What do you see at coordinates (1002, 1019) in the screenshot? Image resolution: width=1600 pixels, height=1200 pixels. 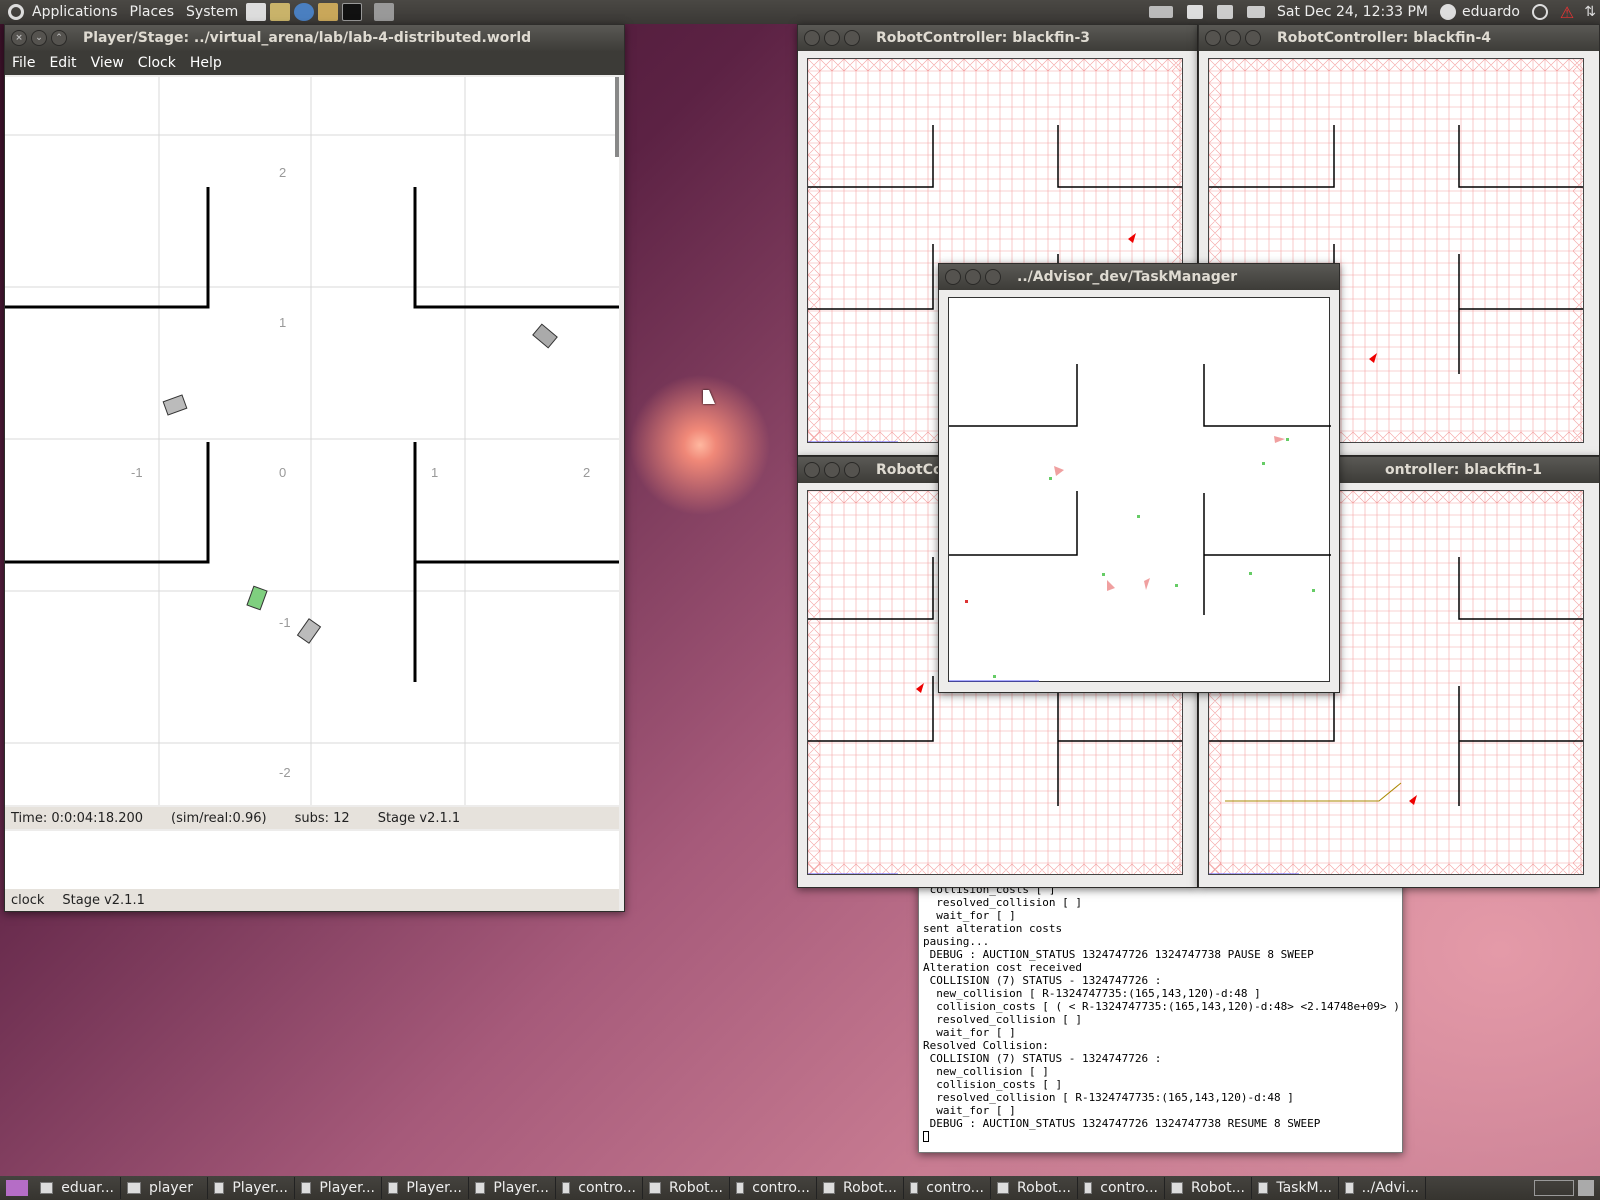 I see `terminal-line: resolved_collision [ ]` at bounding box center [1002, 1019].